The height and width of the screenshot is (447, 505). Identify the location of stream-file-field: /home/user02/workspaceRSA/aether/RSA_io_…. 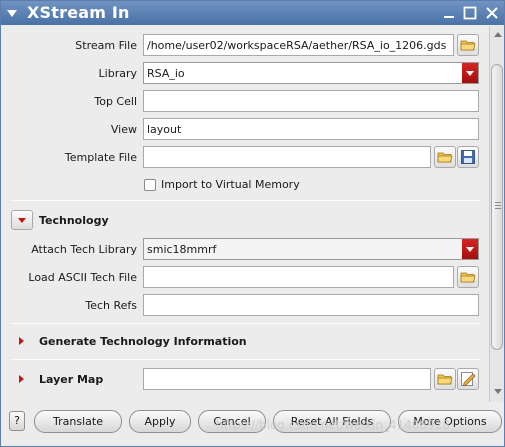
(298, 45).